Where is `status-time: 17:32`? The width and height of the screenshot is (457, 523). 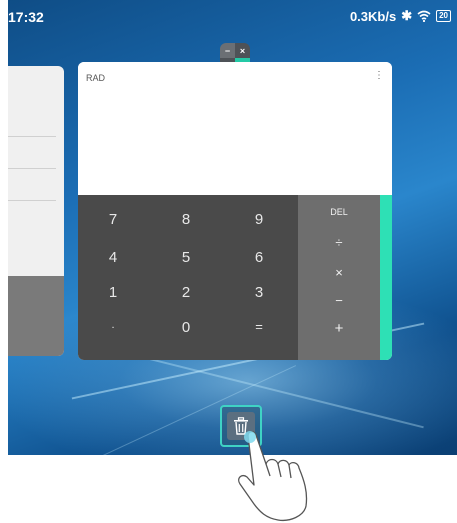 status-time: 17:32 is located at coordinates (26, 17).